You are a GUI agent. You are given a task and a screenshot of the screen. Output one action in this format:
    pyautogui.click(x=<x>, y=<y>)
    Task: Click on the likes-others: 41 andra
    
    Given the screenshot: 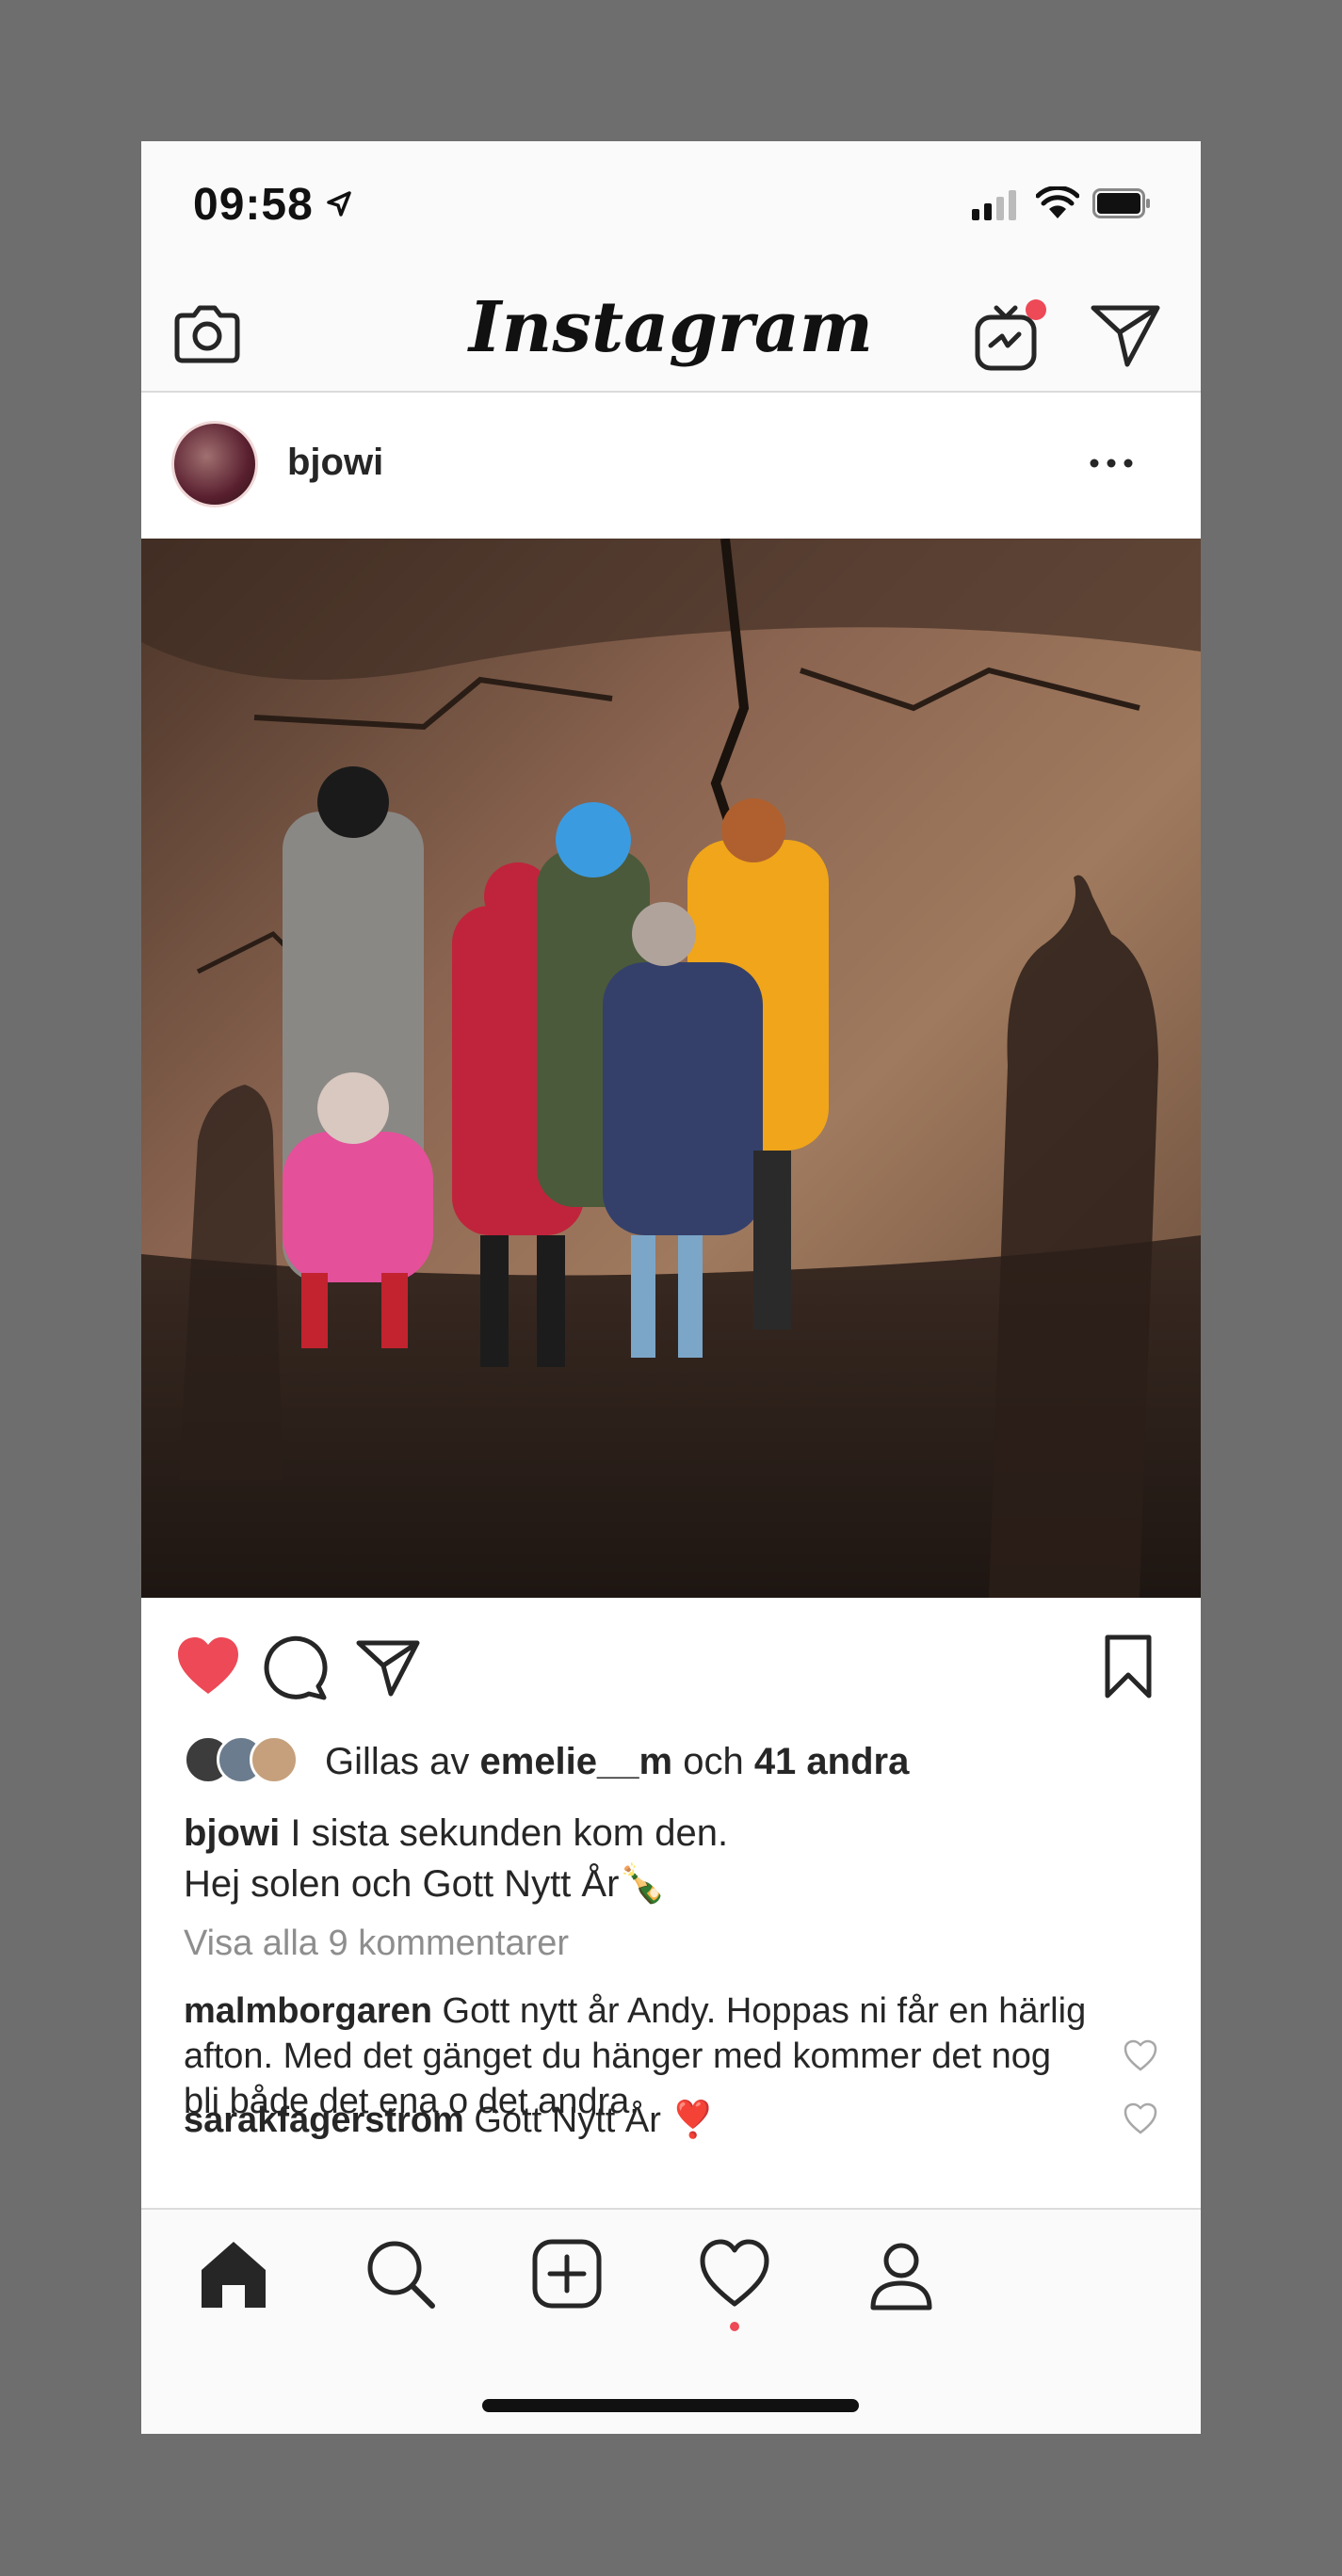 What is the action you would take?
    pyautogui.click(x=832, y=1761)
    